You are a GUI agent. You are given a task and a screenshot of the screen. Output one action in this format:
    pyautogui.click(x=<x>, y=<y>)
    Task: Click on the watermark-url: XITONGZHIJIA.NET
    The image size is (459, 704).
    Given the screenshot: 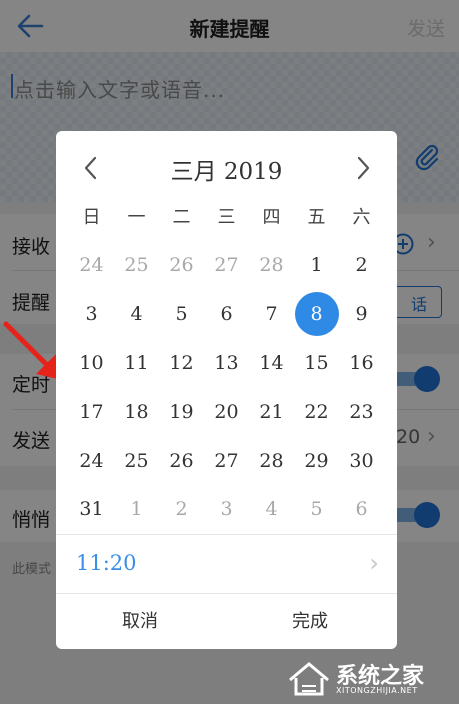 What is the action you would take?
    pyautogui.click(x=377, y=690)
    